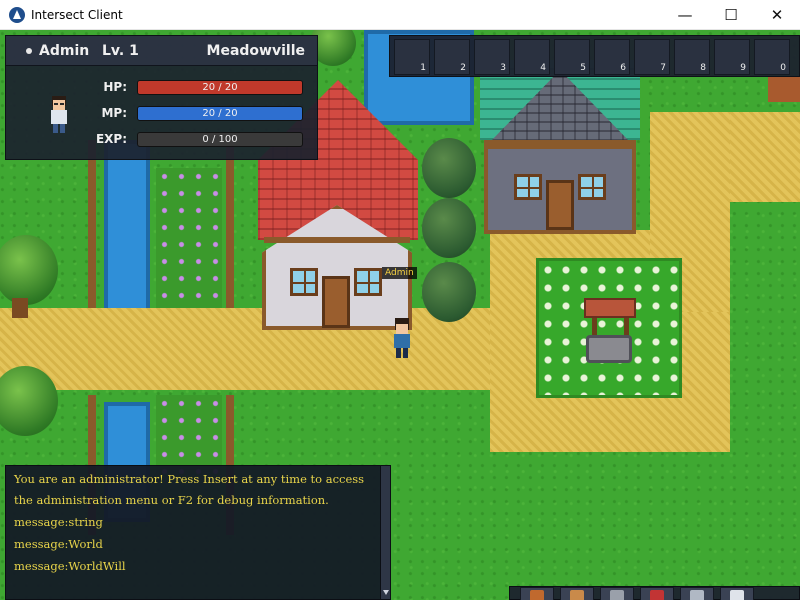 Image resolution: width=800 pixels, height=600 pixels. What do you see at coordinates (111, 139) in the screenshot?
I see `exp-label: EXP:` at bounding box center [111, 139].